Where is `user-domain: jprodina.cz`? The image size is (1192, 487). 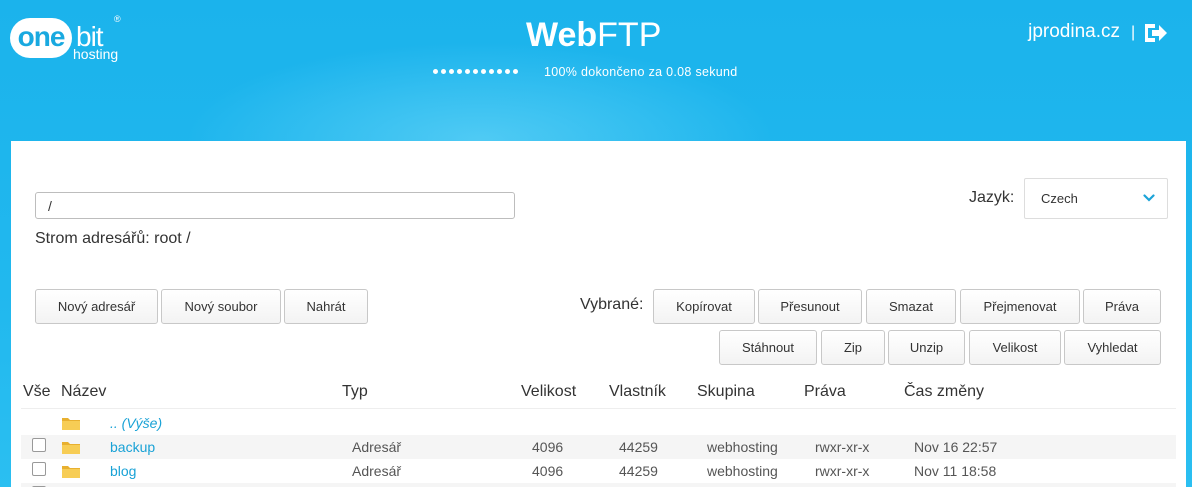
user-domain: jprodina.cz is located at coordinates (1074, 32).